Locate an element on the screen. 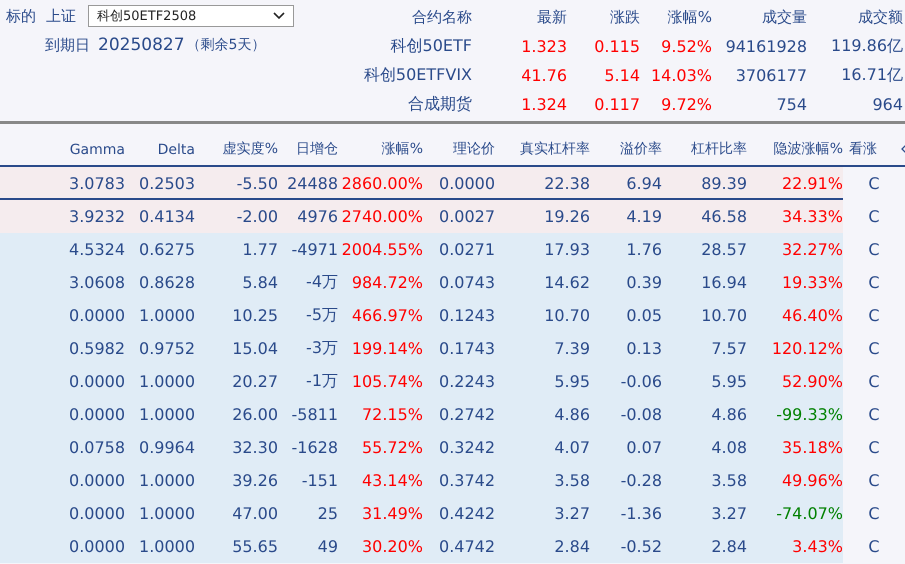  column-header: 涨跌 is located at coordinates (624, 17).